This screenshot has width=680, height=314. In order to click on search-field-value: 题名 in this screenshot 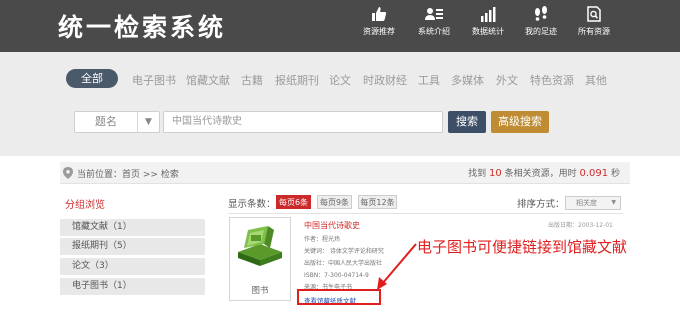, I will do `click(106, 121)`.